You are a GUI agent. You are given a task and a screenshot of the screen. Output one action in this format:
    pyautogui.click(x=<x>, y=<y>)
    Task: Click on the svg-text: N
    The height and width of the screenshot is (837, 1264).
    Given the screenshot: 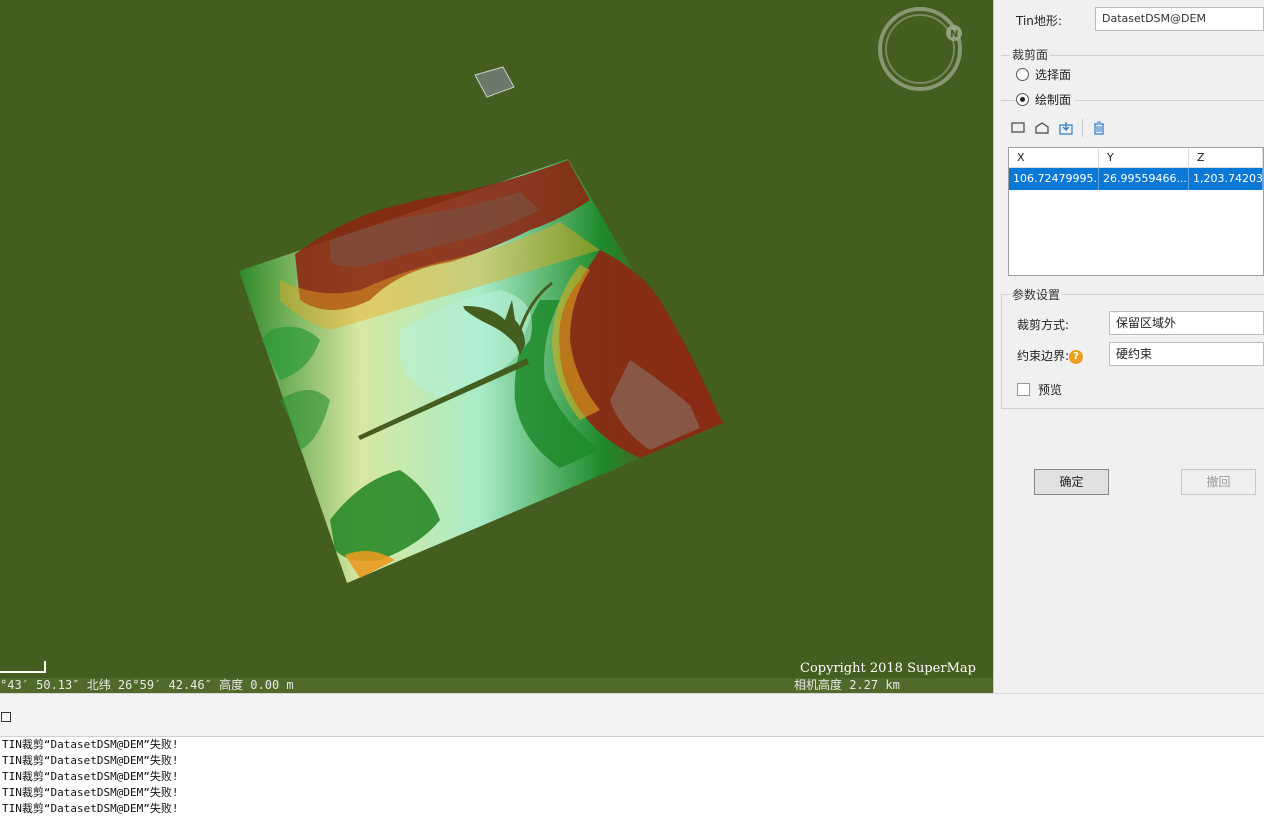 What is the action you would take?
    pyautogui.click(x=954, y=34)
    